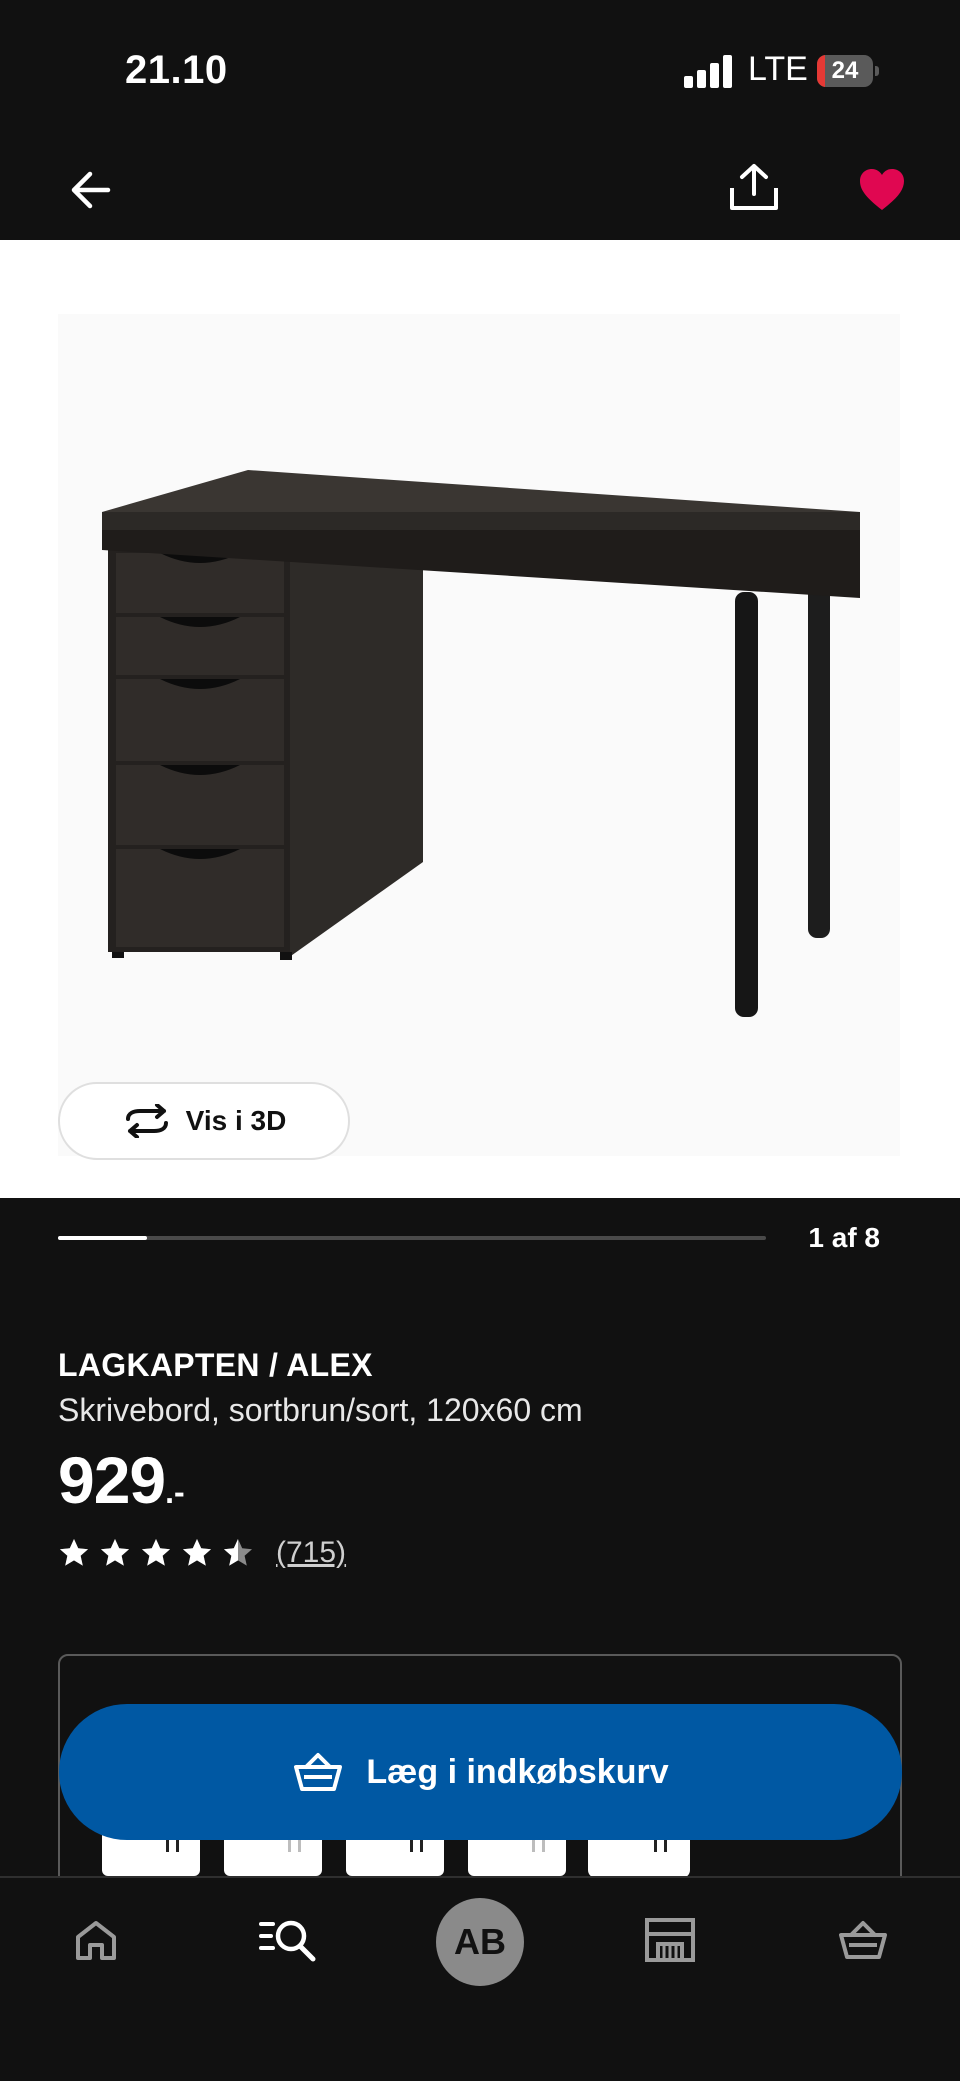  I want to click on tab-profile: AB, so click(480, 1942).